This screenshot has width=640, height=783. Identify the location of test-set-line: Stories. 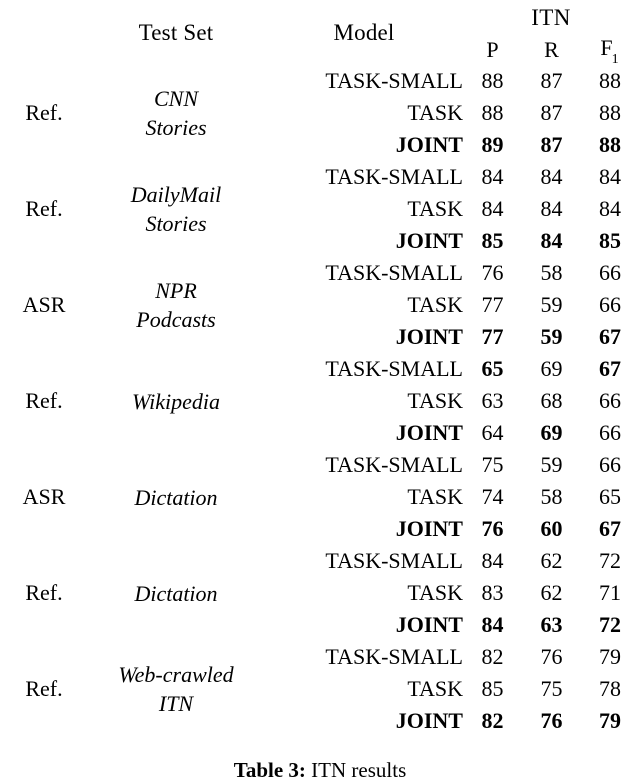
(176, 128).